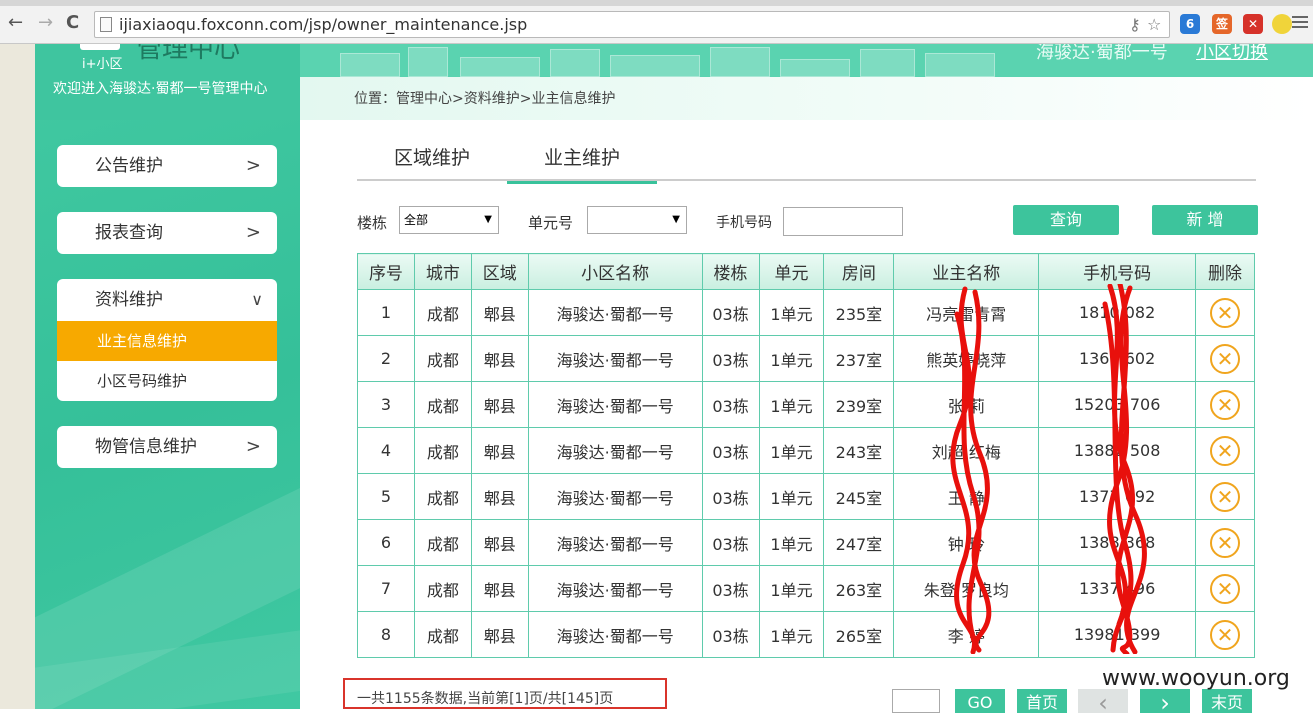 Image resolution: width=1313 pixels, height=713 pixels. What do you see at coordinates (966, 271) in the screenshot?
I see `column-header: 业主名称` at bounding box center [966, 271].